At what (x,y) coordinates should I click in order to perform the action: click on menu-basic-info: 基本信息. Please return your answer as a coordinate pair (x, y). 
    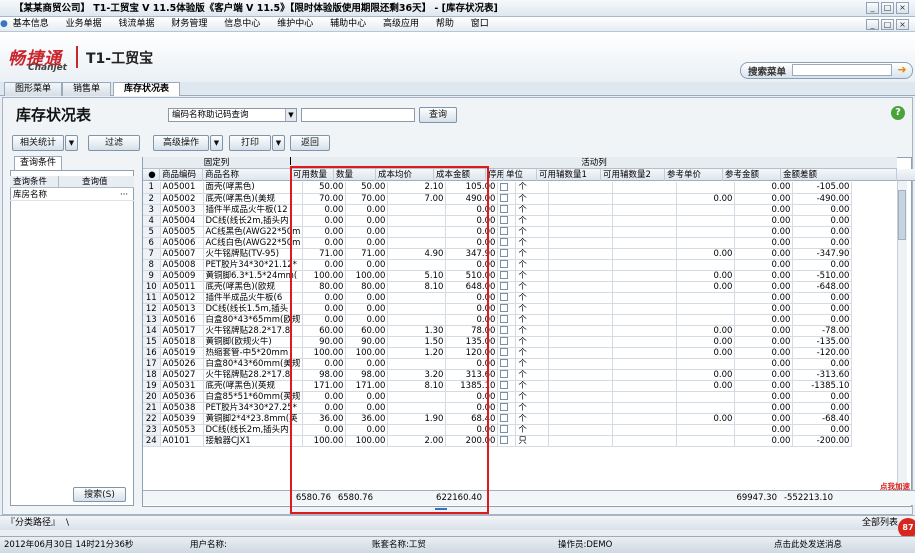
    Looking at the image, I should click on (31, 24).